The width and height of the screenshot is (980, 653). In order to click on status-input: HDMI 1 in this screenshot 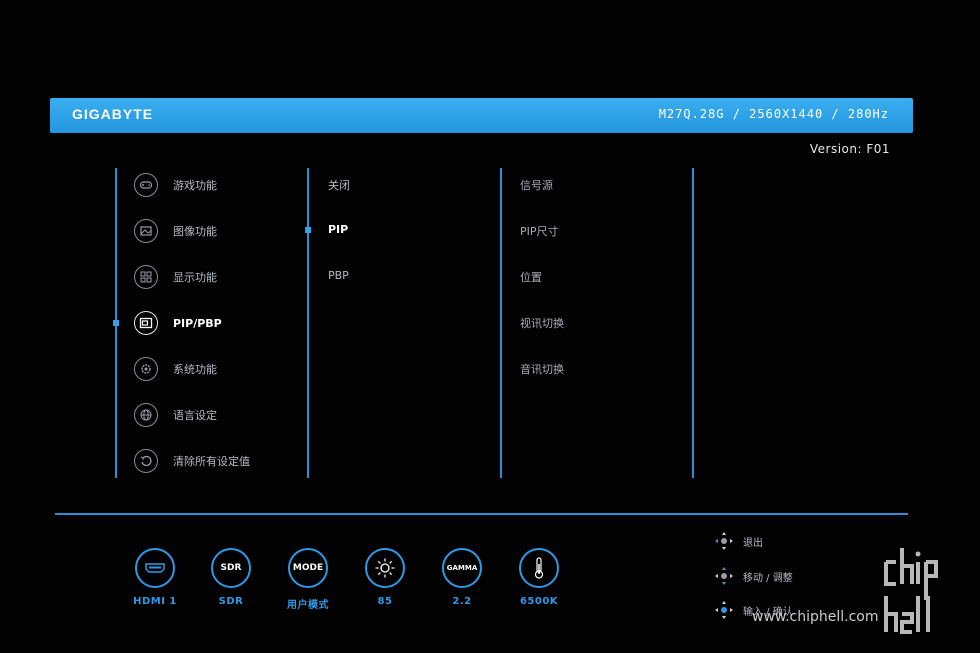, I will do `click(155, 577)`.